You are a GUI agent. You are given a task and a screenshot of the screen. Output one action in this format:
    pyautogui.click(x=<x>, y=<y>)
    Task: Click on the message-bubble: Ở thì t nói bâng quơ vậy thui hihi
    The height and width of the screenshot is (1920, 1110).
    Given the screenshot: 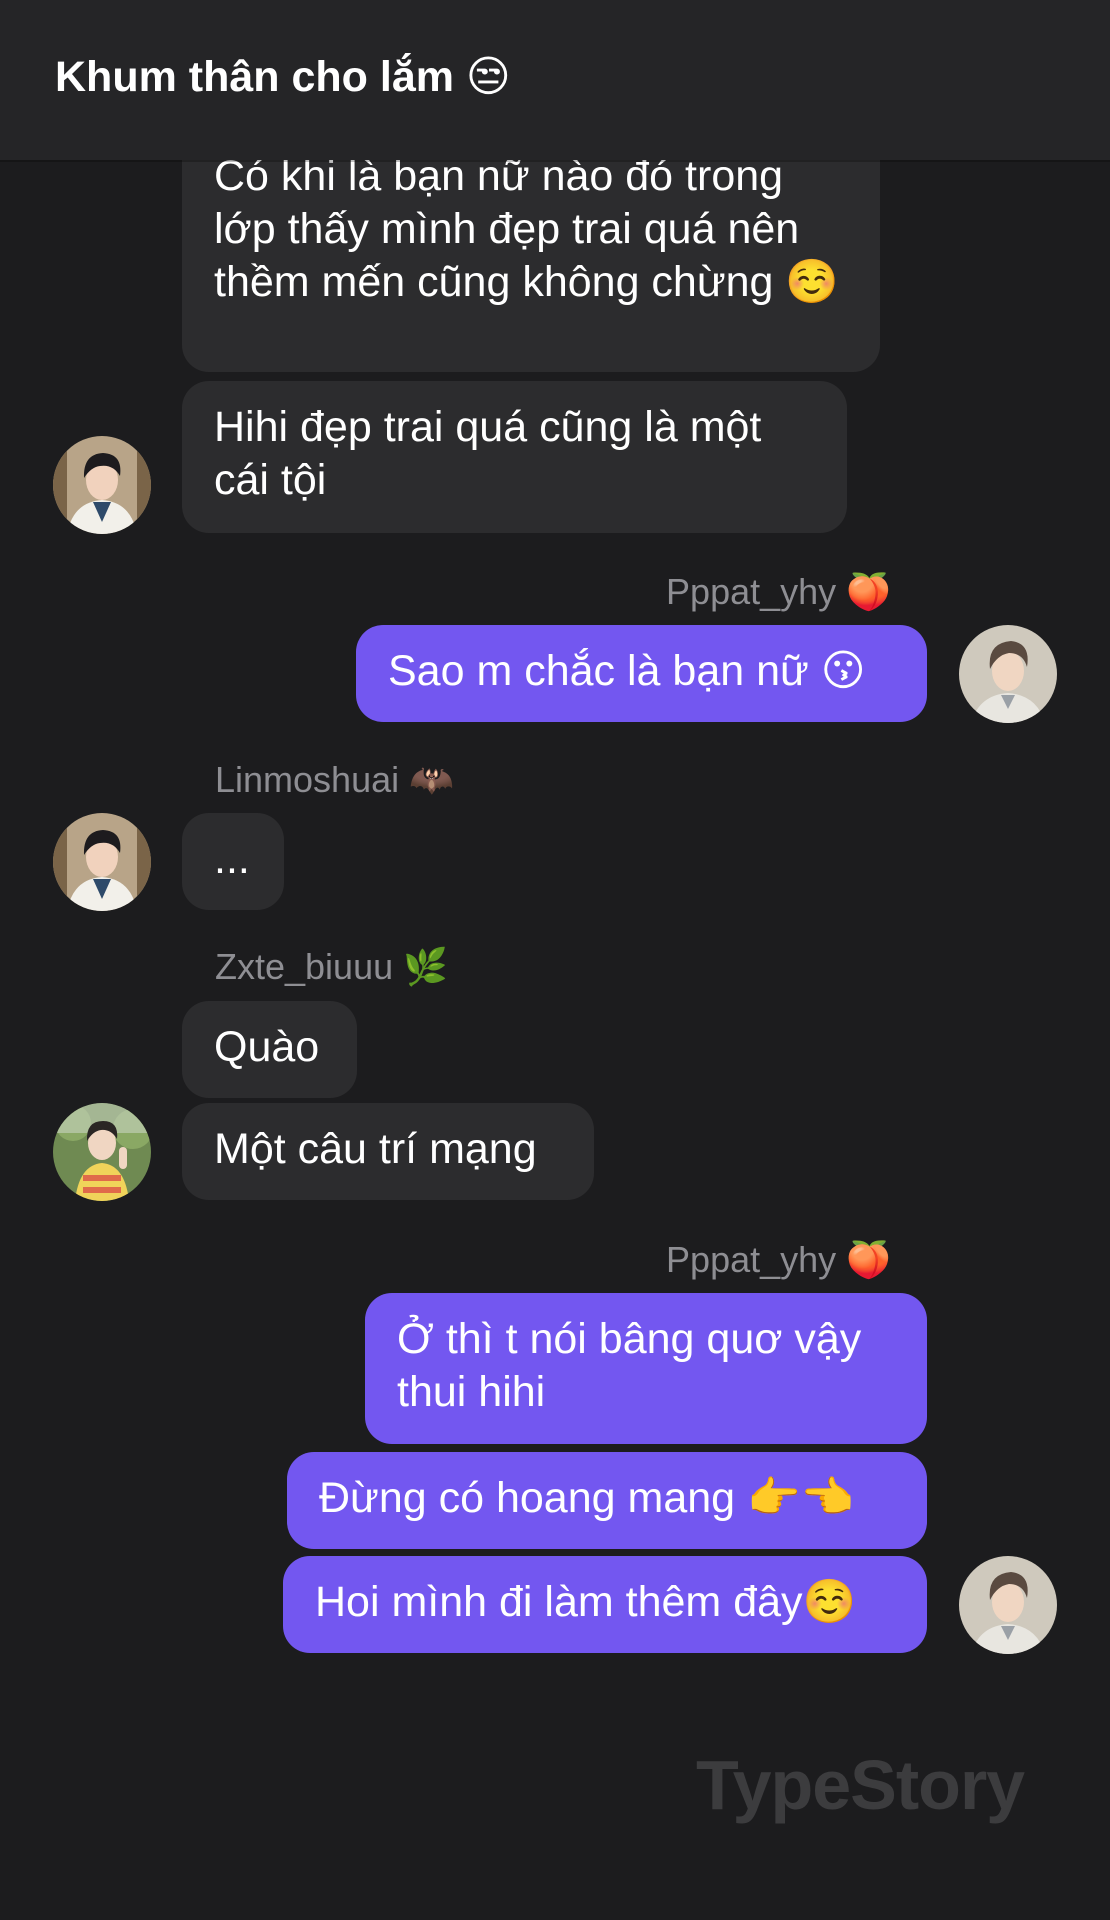 What is the action you would take?
    pyautogui.click(x=646, y=1368)
    